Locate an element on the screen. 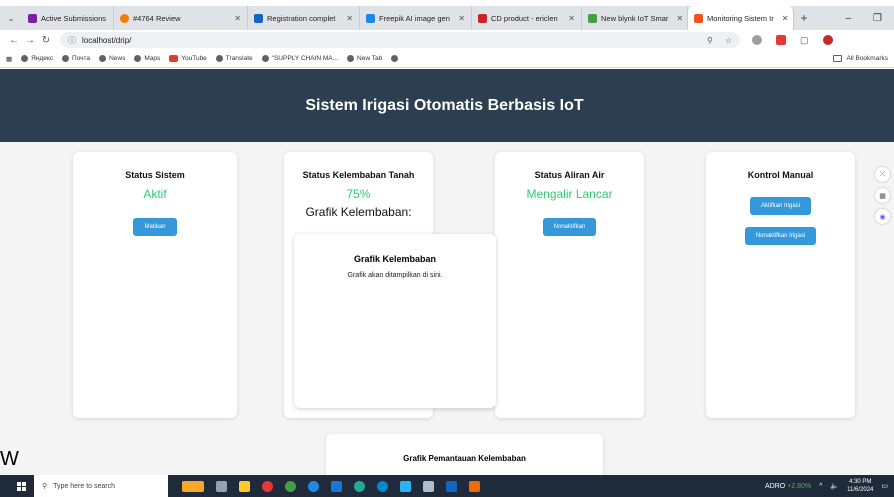  stock-name: ADRO is located at coordinates (775, 486).